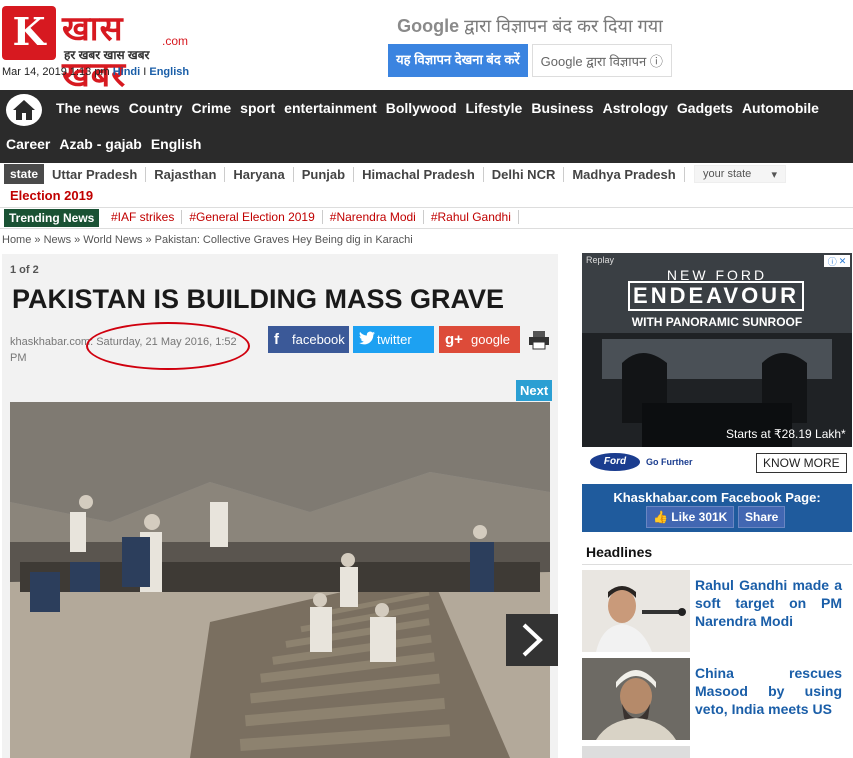 The width and height of the screenshot is (853, 758). What do you see at coordinates (259, 174) in the screenshot?
I see `state-item-haryana: Haryana` at bounding box center [259, 174].